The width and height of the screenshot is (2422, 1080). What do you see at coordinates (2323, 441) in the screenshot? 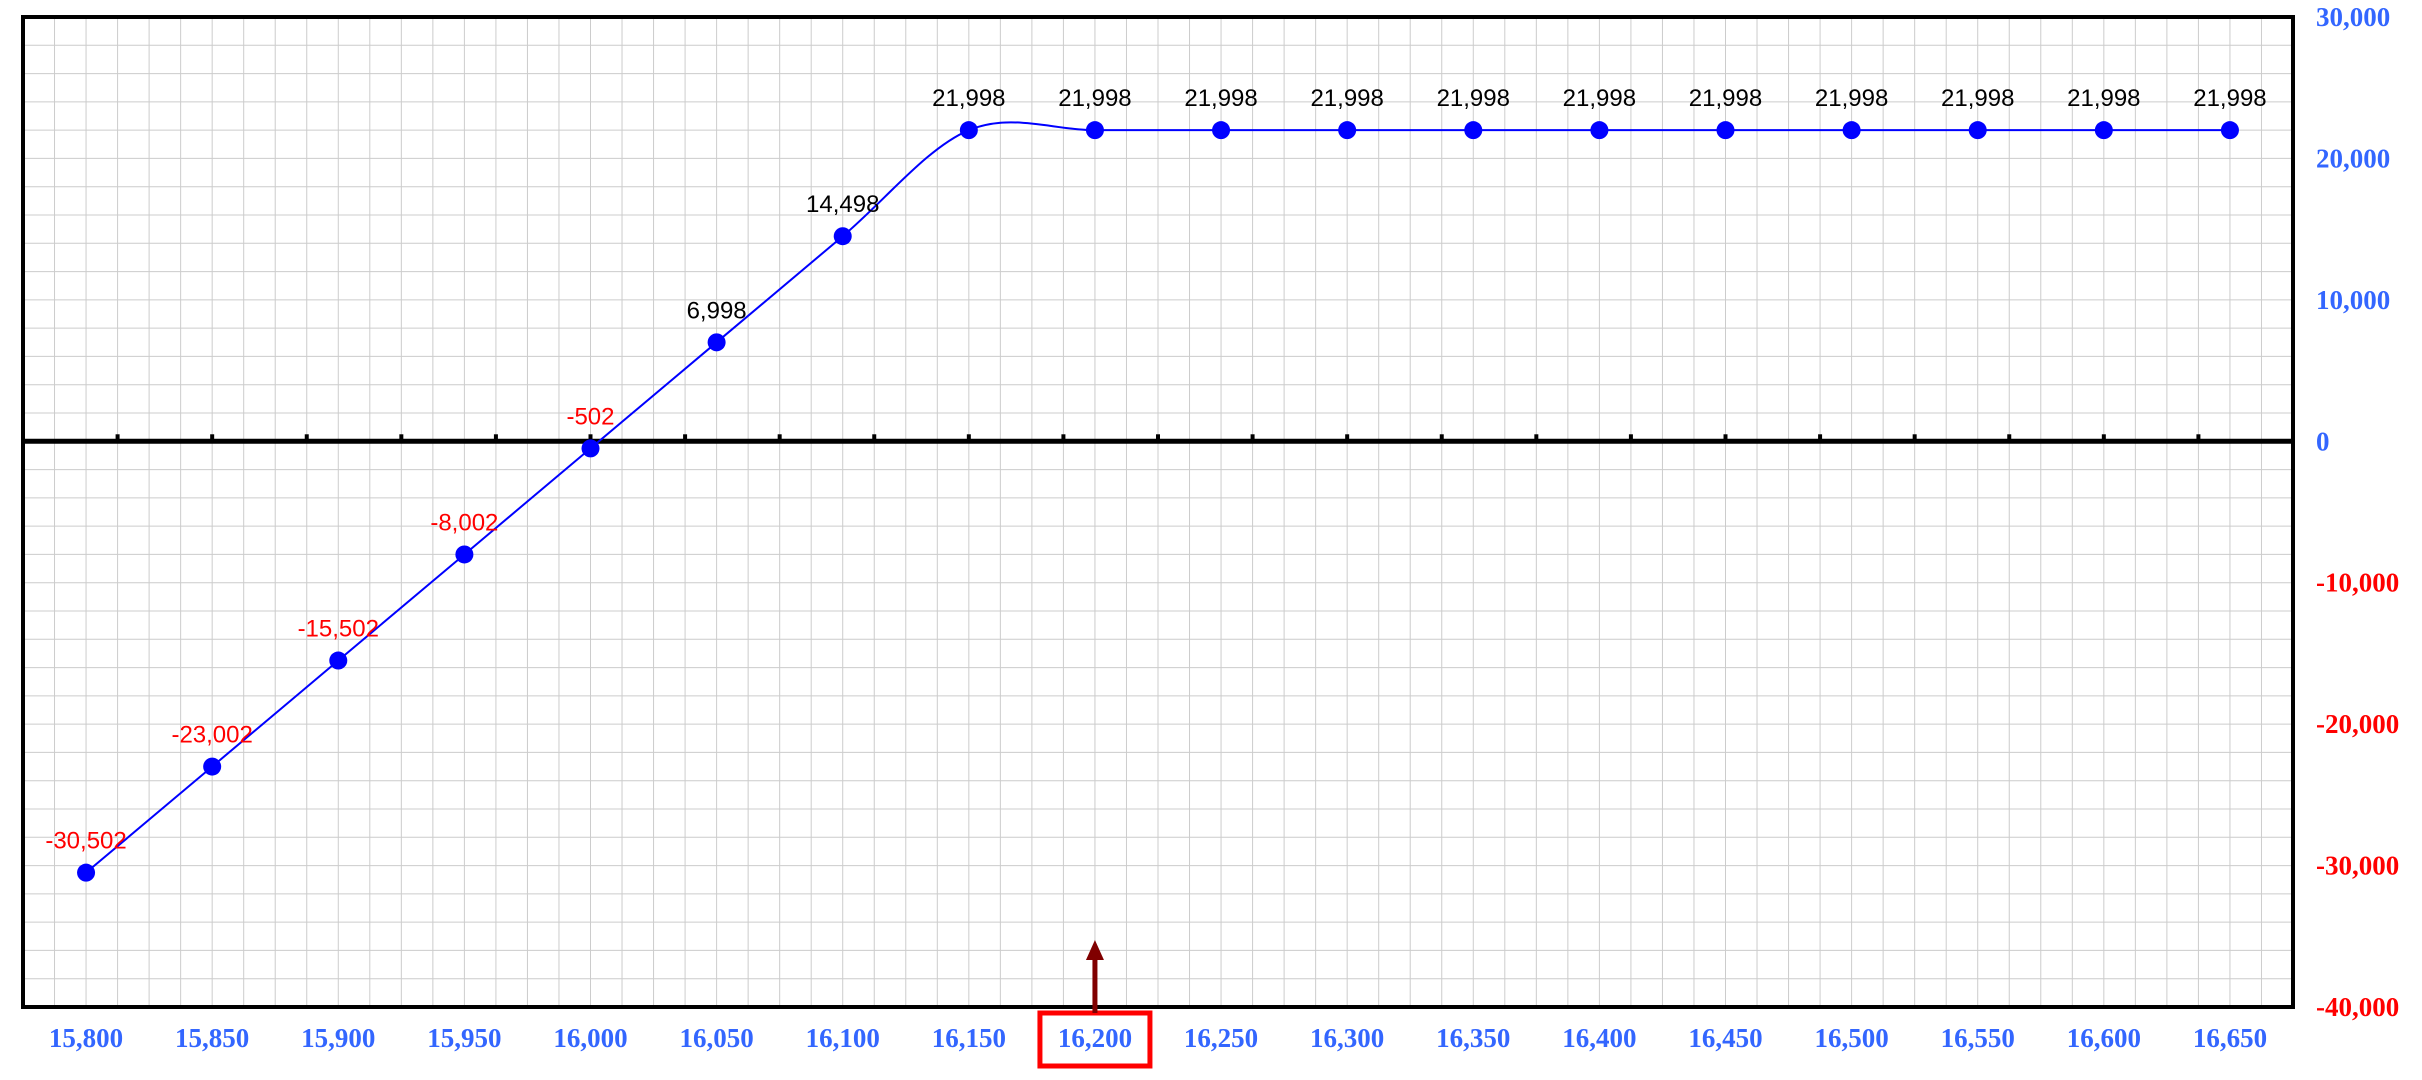
I see `y-tick-label: 0` at bounding box center [2323, 441].